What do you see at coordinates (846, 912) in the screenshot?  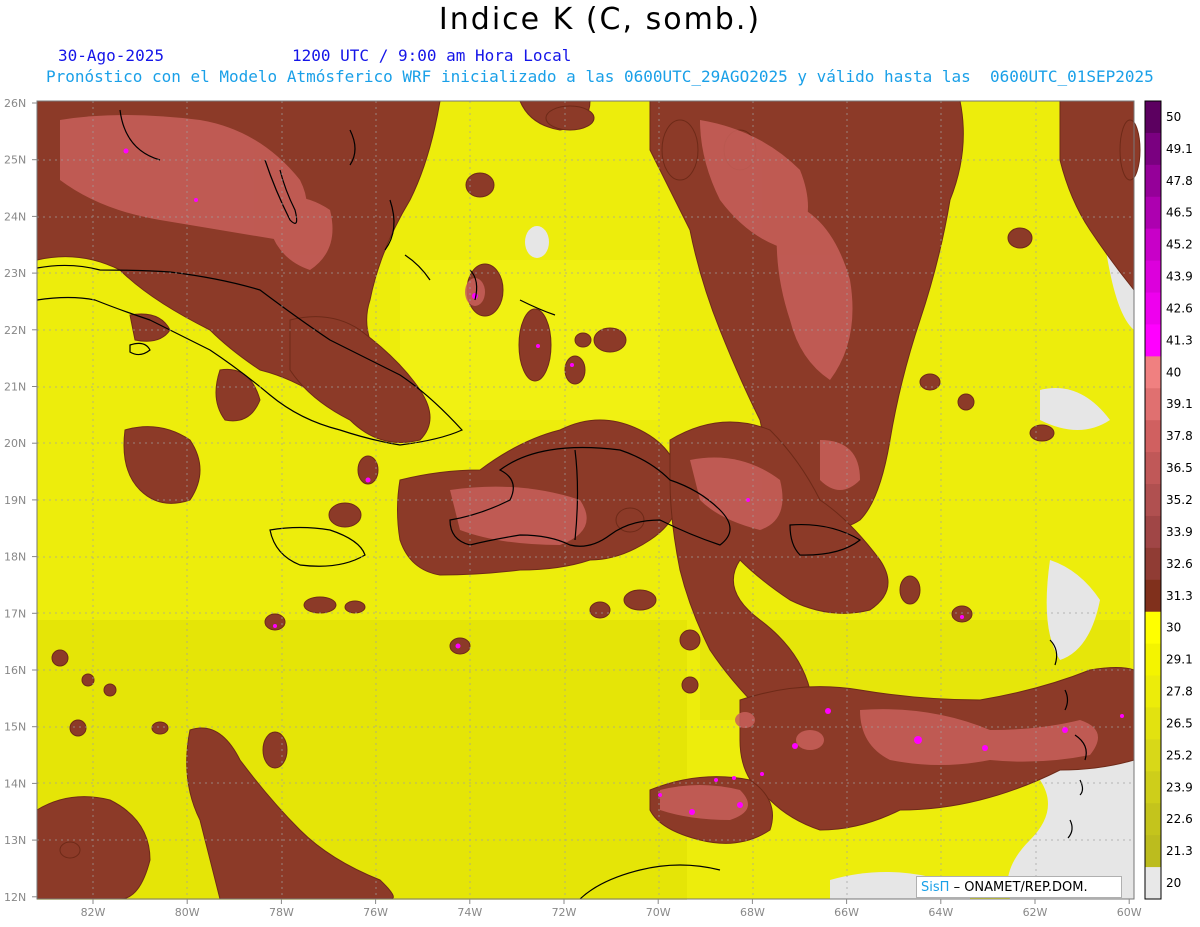 I see `lon-tick-label: 66W` at bounding box center [846, 912].